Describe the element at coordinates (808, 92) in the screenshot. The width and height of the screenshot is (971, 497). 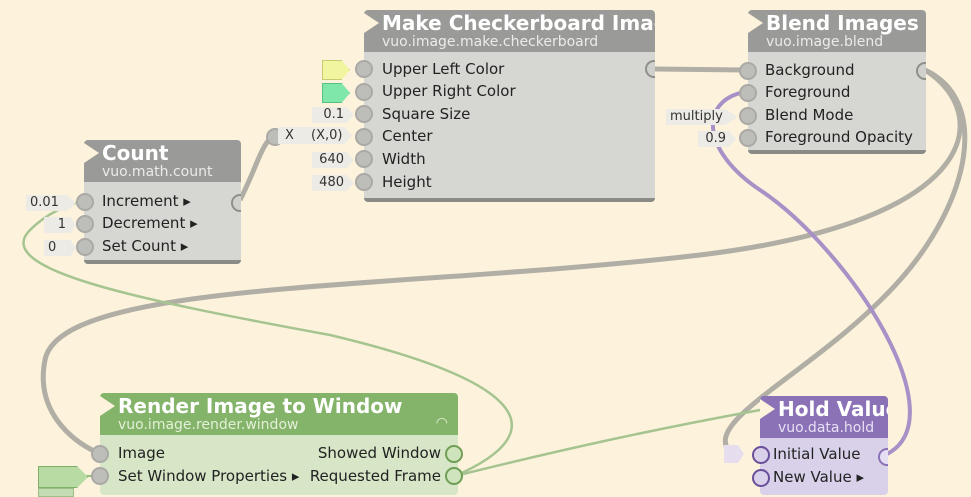
I see `port-foreground: Foreground` at that location.